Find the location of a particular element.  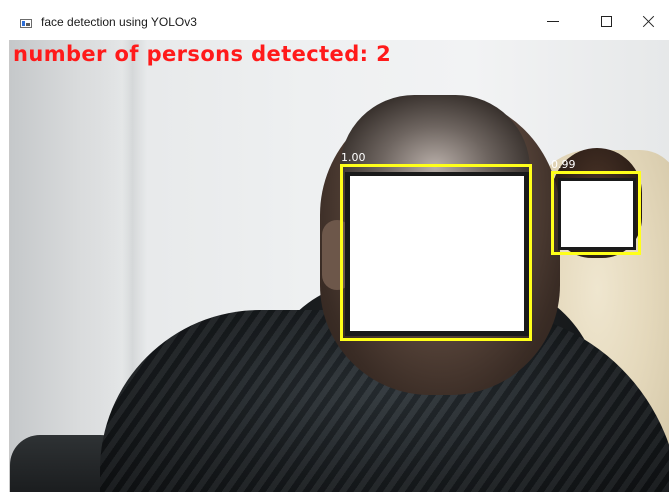

close-icon is located at coordinates (648, 21).